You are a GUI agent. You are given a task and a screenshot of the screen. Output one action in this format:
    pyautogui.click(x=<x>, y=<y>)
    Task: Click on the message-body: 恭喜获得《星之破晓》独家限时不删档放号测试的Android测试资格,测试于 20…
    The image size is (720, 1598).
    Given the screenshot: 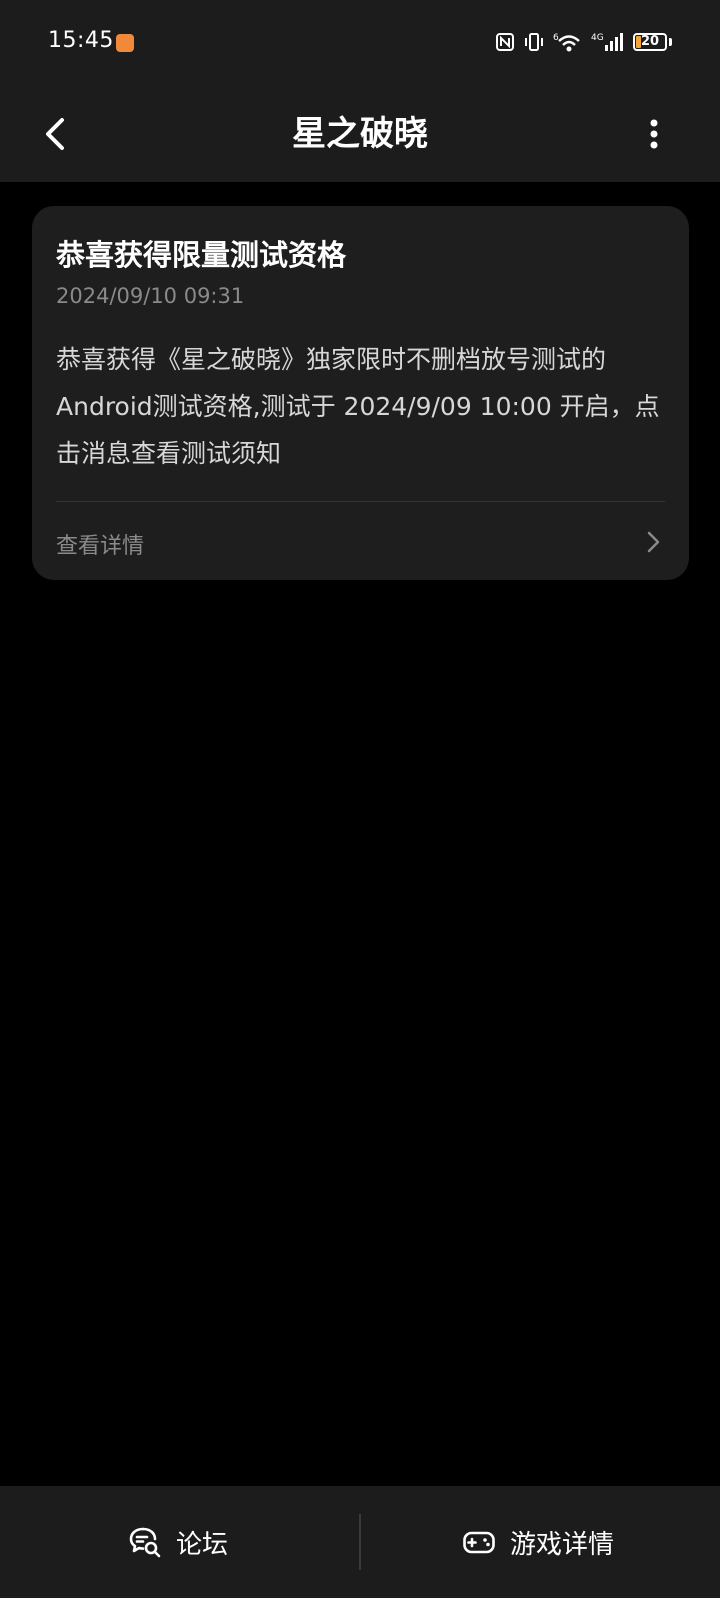 What is the action you would take?
    pyautogui.click(x=358, y=406)
    